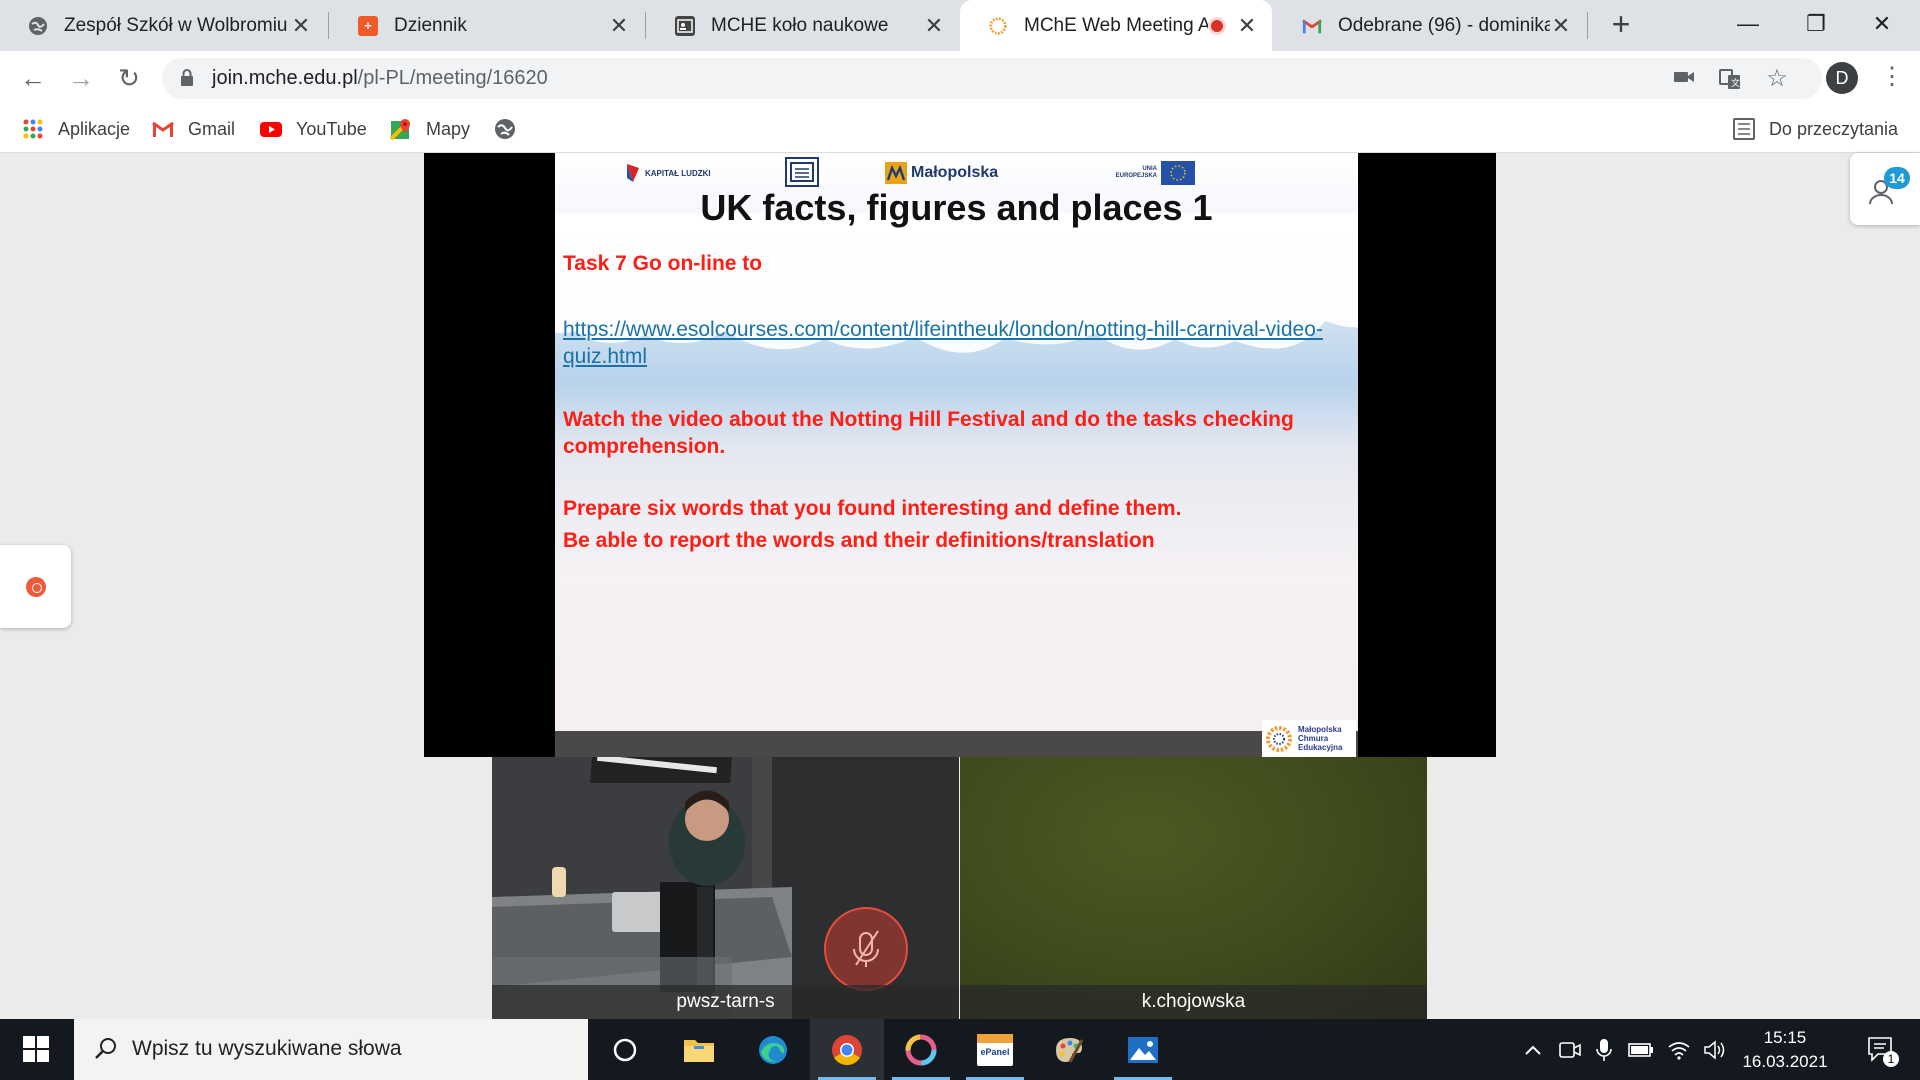 This screenshot has width=1920, height=1080. I want to click on tab-mche-kolo: MCHE koło naukowe ✕, so click(803, 25).